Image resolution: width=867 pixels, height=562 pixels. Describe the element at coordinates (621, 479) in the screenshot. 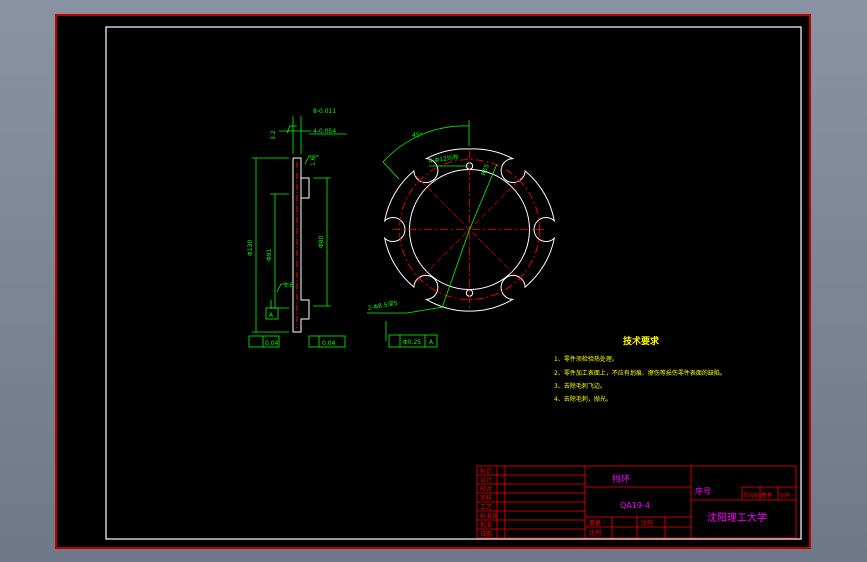

I see `part-name: 挡环` at that location.